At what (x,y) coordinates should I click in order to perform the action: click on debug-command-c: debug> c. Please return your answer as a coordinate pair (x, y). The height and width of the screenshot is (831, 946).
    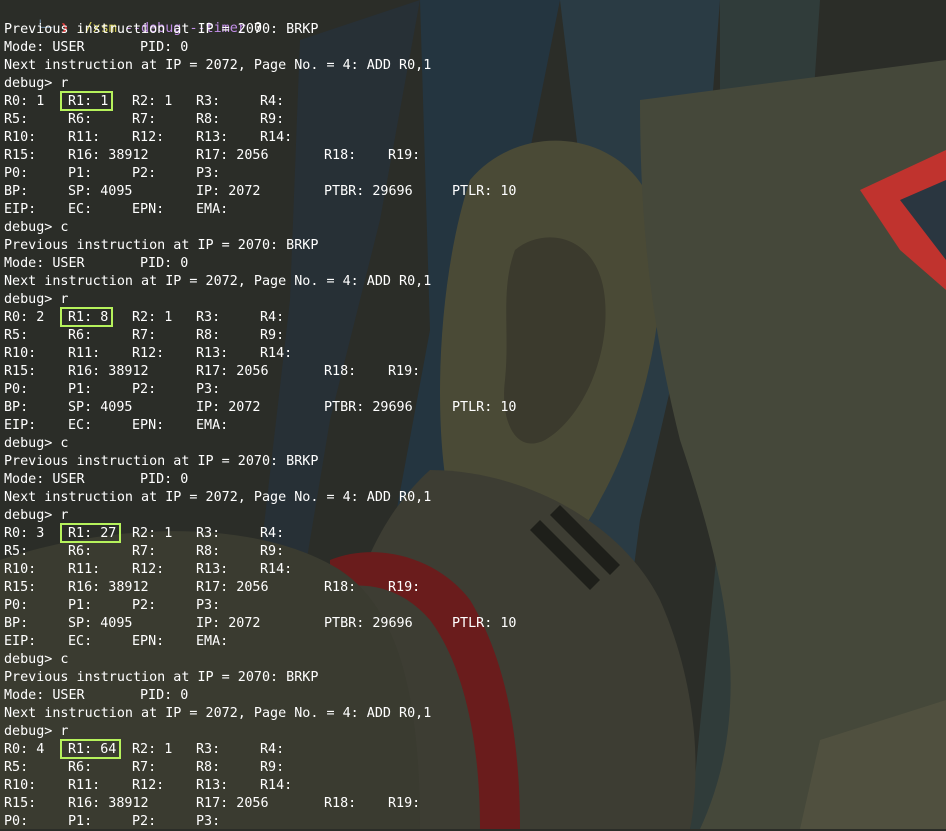
    Looking at the image, I should click on (36, 227).